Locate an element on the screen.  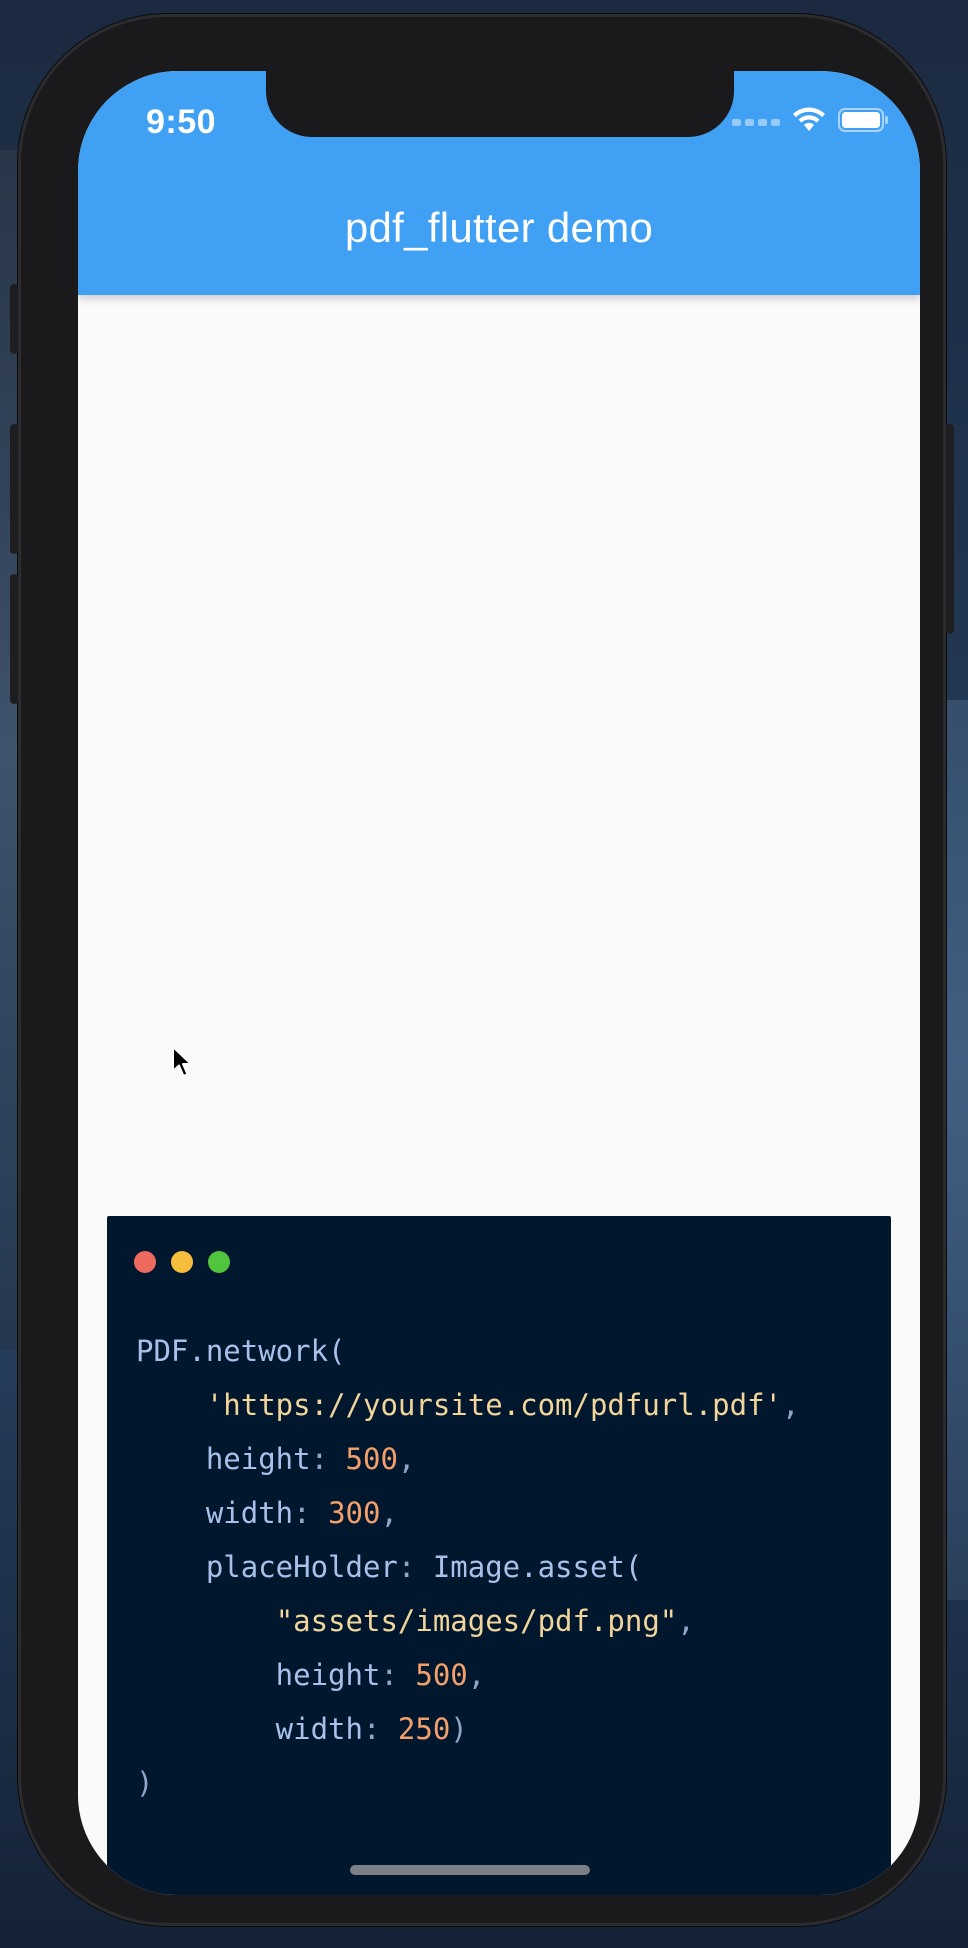
cellular-signal-icon is located at coordinates (756, 122).